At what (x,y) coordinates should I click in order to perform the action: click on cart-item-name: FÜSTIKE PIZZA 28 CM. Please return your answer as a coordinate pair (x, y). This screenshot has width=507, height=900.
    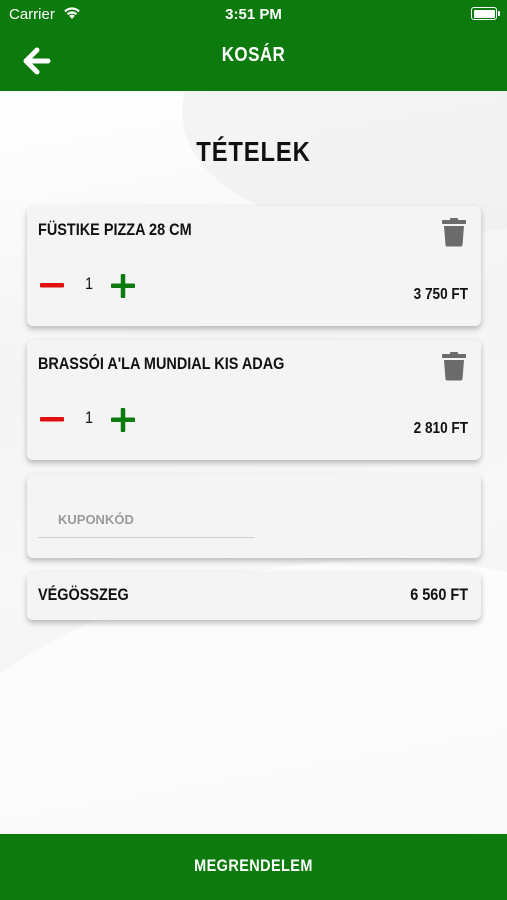
    Looking at the image, I should click on (115, 229).